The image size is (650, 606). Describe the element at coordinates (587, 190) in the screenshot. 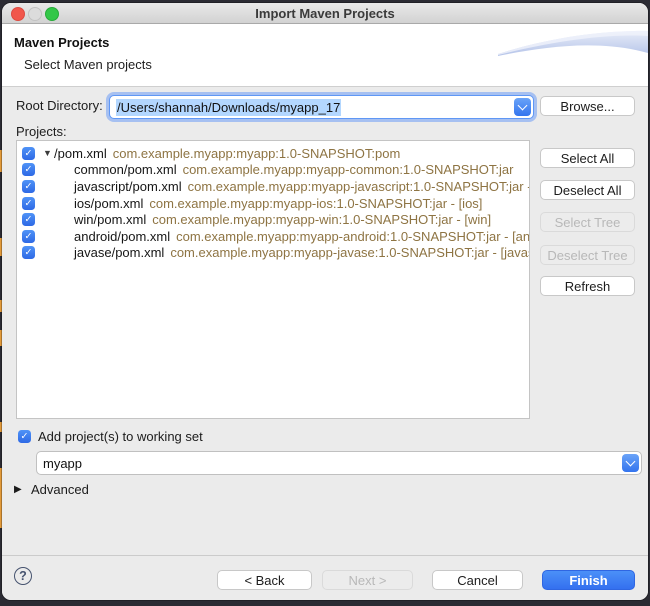

I see `deselect-all-button: Deselect All` at that location.